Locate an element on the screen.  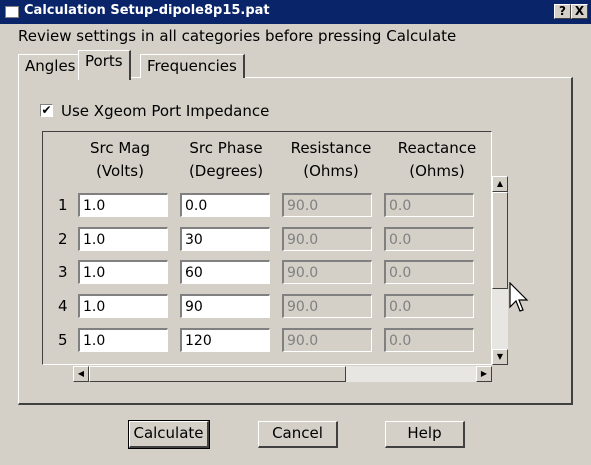
close-button: X is located at coordinates (579, 11).